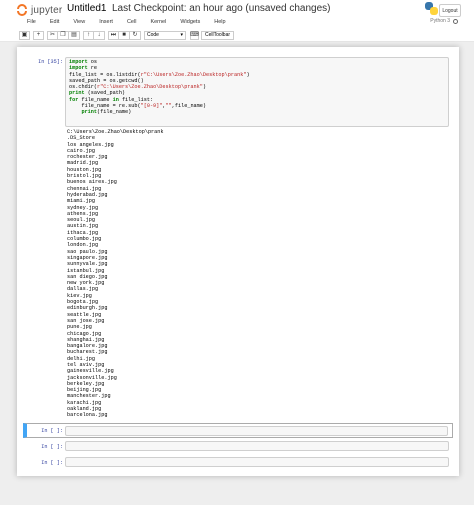 This screenshot has height=505, width=474. What do you see at coordinates (131, 22) in the screenshot?
I see `menu-cell: Cell` at bounding box center [131, 22].